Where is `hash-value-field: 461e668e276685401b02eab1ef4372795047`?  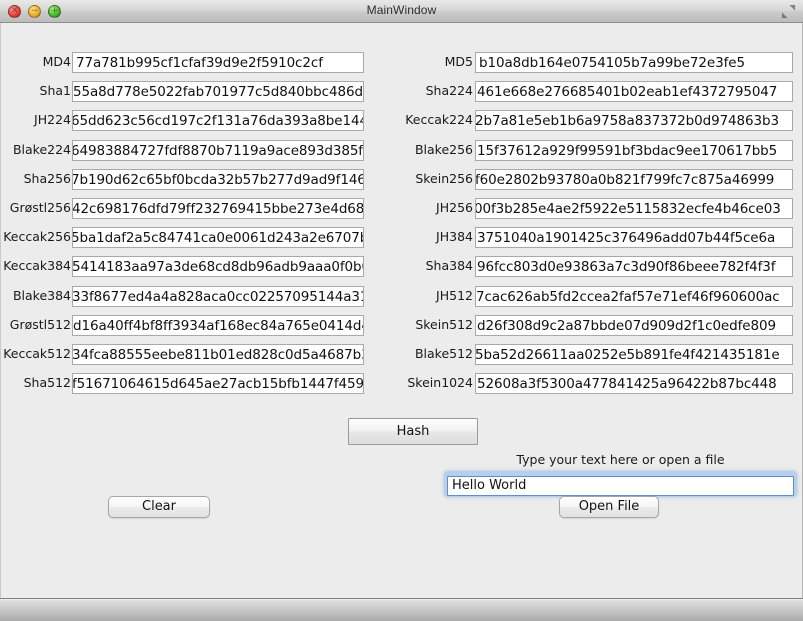
hash-value-field: 461e668e276685401b02eab1ef4372795047 is located at coordinates (634, 92).